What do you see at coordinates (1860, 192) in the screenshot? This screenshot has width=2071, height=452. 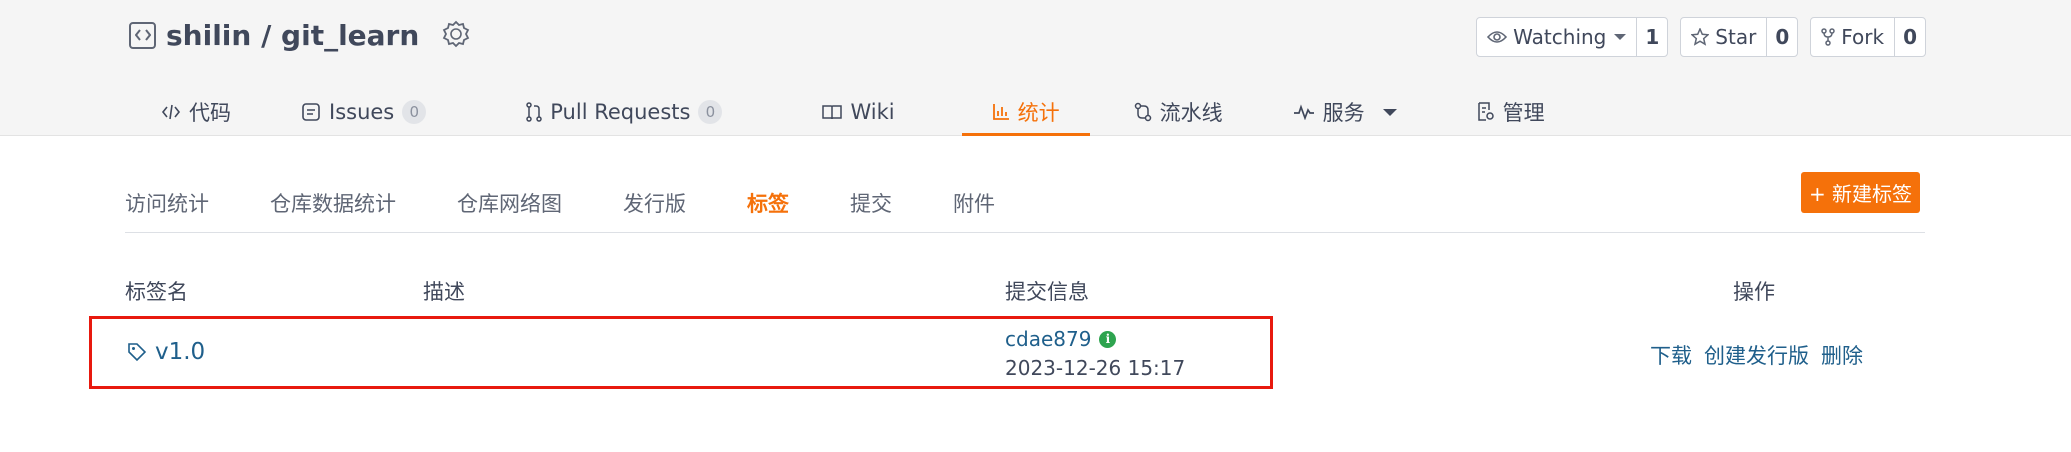 I see `new-tag-button: + 新建标签` at bounding box center [1860, 192].